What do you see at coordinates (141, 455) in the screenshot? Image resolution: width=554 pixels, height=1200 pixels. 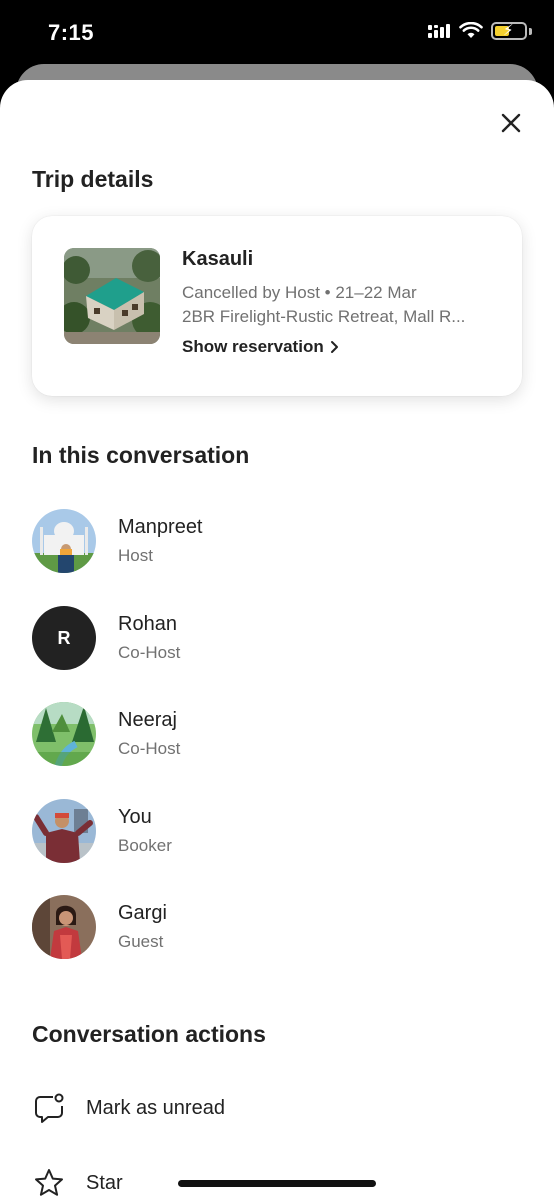 I see `conversation-title: In this conversation` at bounding box center [141, 455].